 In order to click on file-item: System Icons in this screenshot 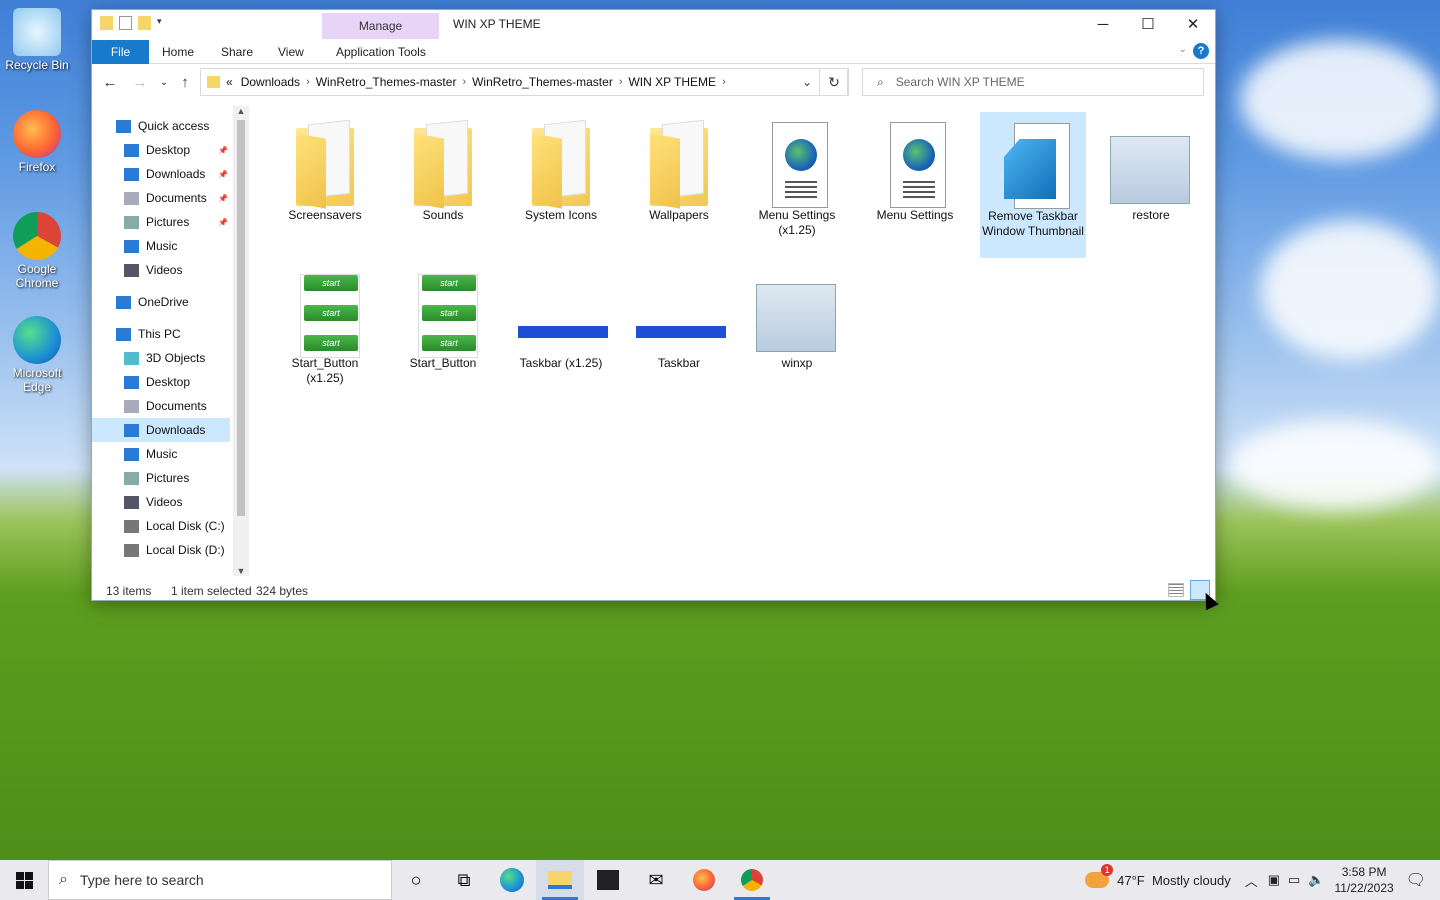, I will do `click(561, 167)`.